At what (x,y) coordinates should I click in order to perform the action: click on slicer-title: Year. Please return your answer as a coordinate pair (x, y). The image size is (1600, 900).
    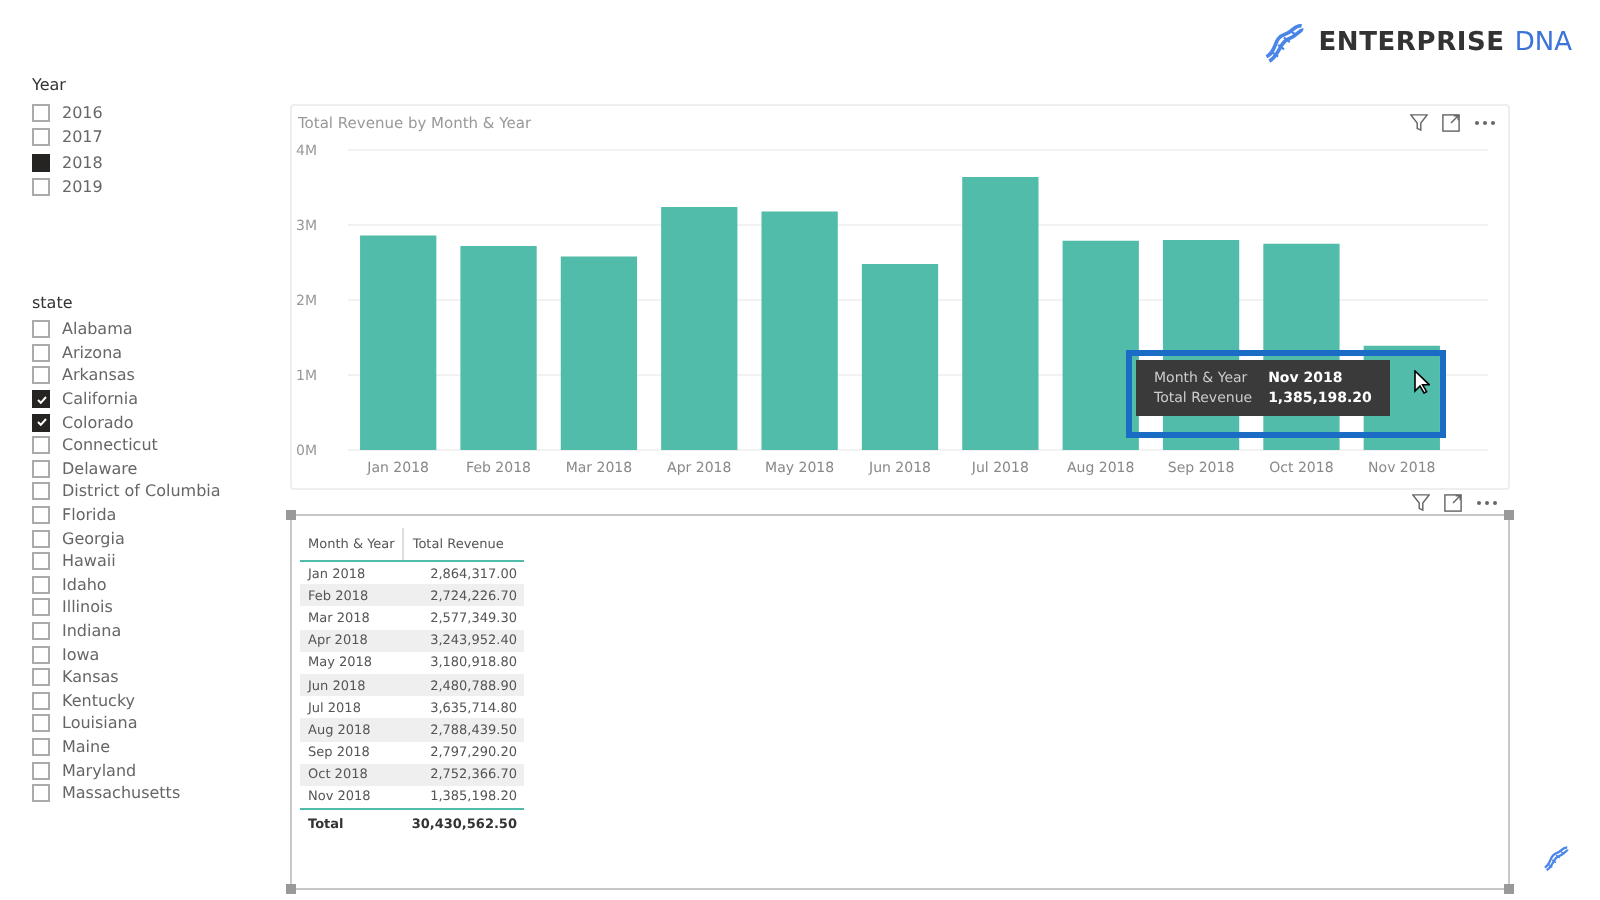
    Looking at the image, I should click on (50, 85).